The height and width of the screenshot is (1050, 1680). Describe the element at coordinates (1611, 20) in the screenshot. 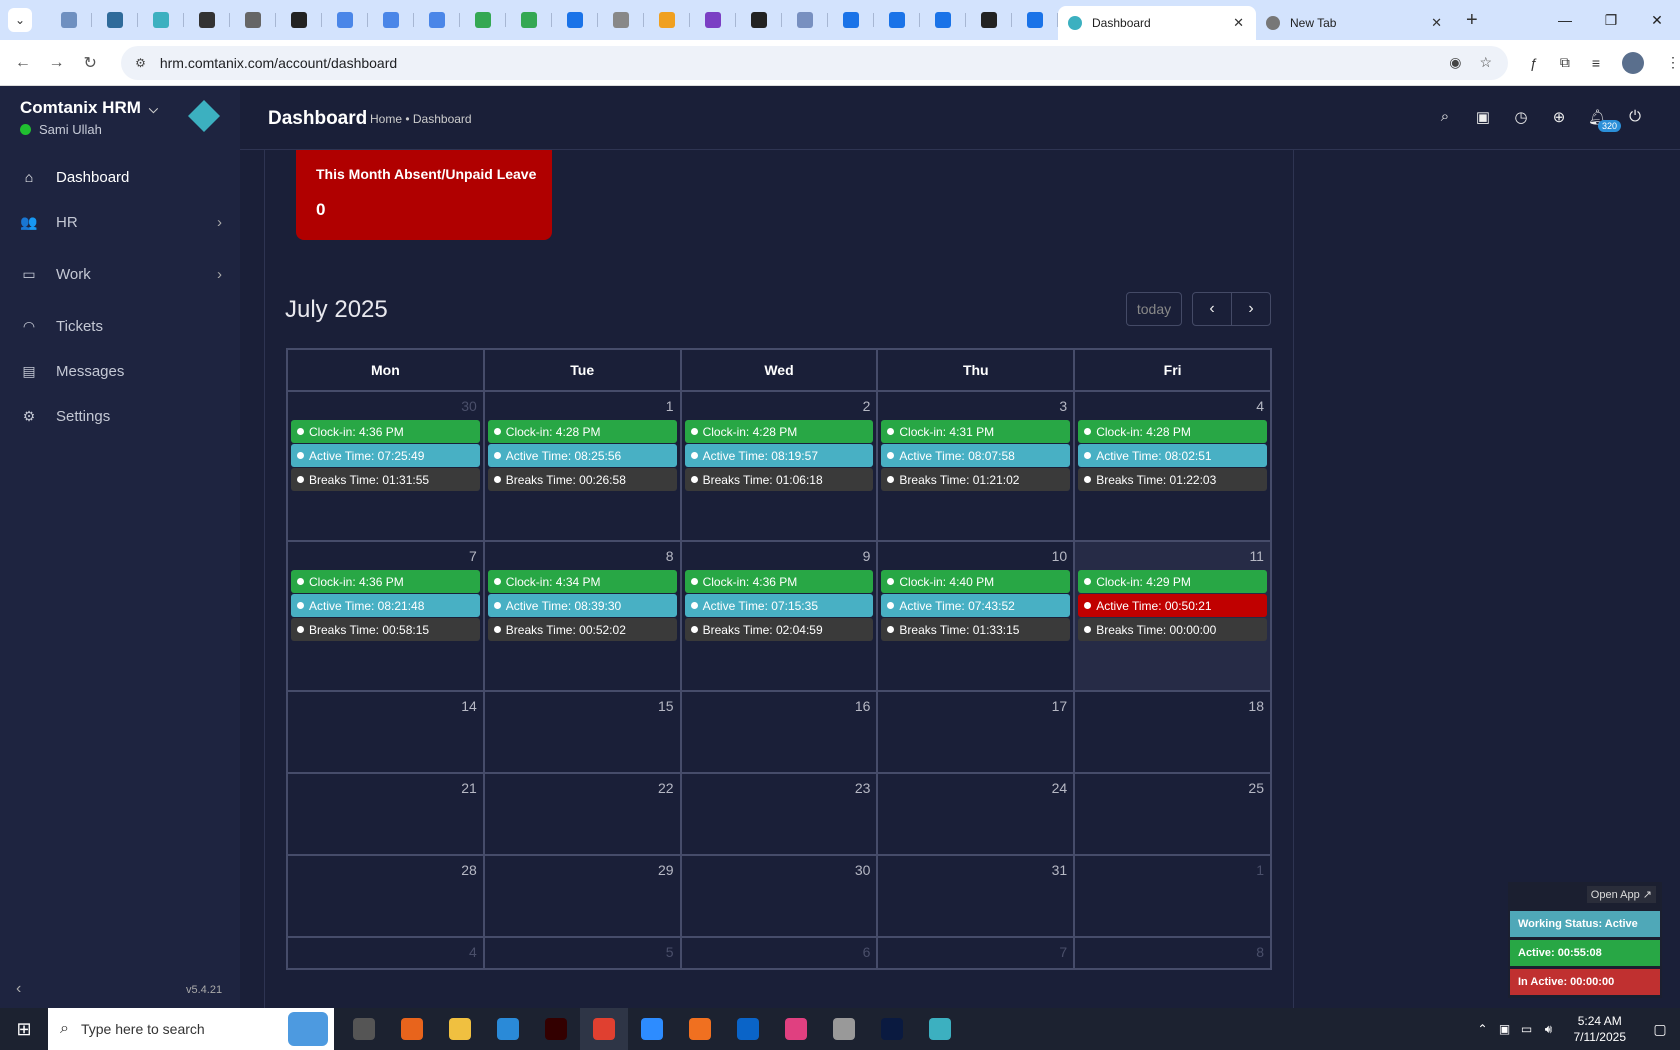

I see `restore-icon: ❐` at that location.